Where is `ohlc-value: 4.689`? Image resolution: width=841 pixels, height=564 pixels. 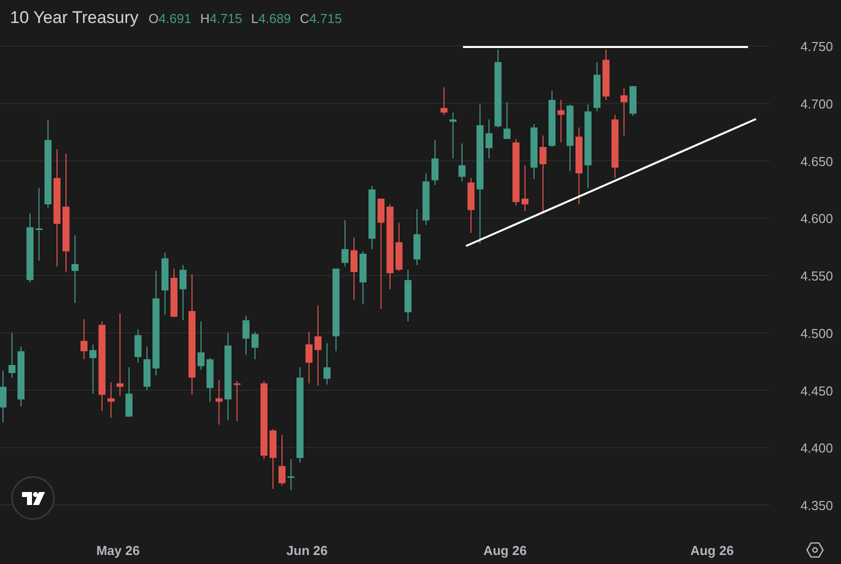 ohlc-value: 4.689 is located at coordinates (274, 19).